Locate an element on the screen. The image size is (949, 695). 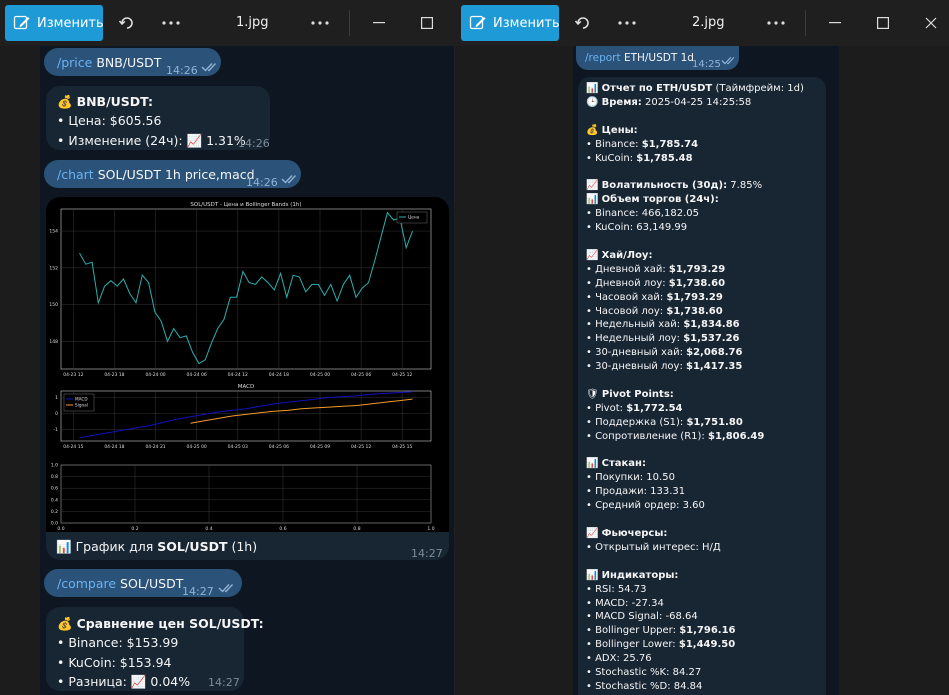
x-tick-label: 0.8 is located at coordinates (356, 529).